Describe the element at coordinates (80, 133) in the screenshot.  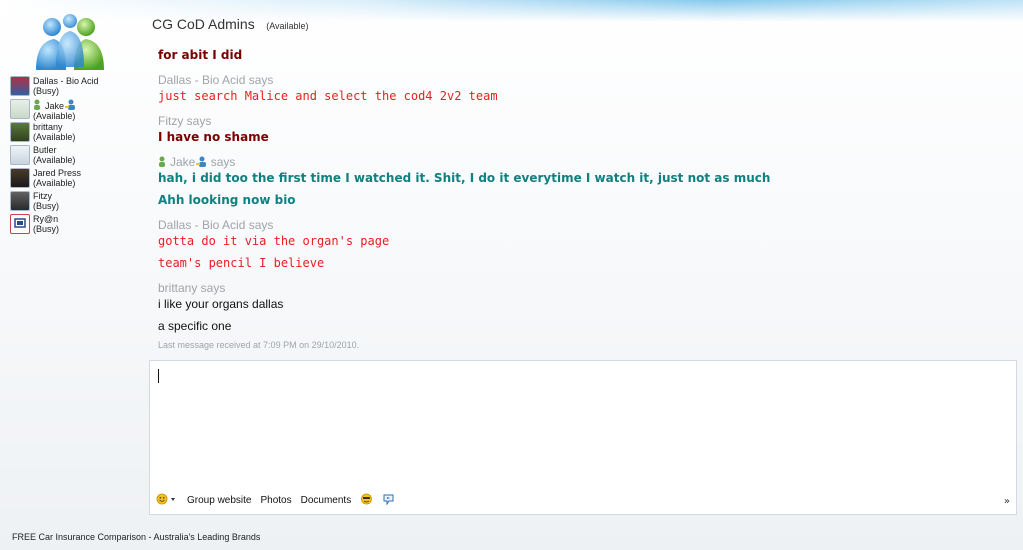
I see `contact-item: brittany (Available)` at that location.